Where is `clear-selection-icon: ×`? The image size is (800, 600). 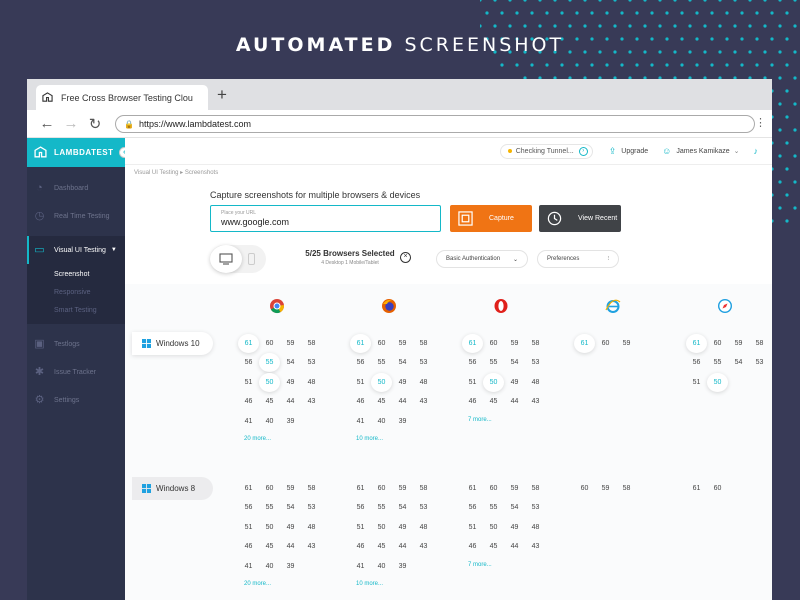 clear-selection-icon: × is located at coordinates (405, 257).